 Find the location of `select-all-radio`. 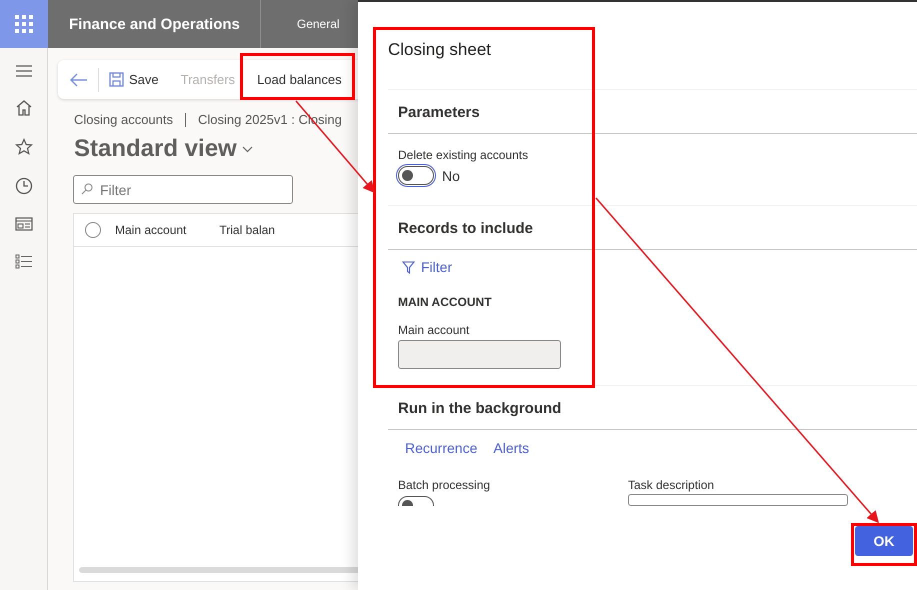

select-all-radio is located at coordinates (93, 230).